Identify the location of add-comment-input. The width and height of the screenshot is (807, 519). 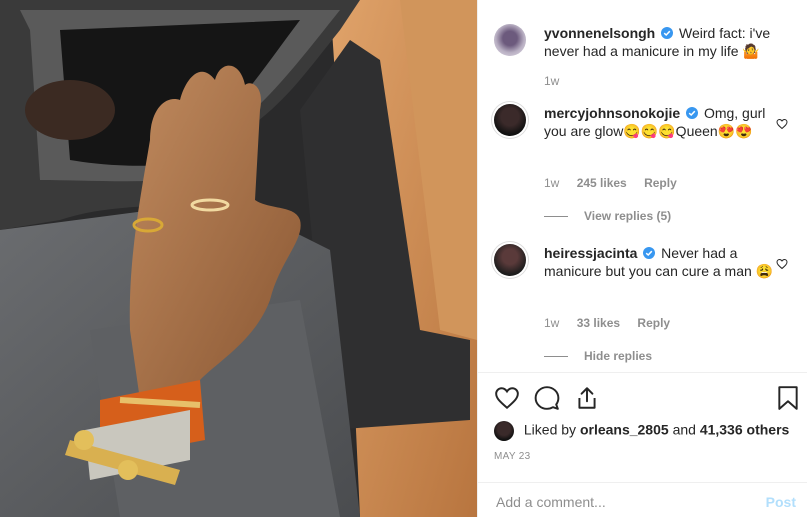
(621, 502).